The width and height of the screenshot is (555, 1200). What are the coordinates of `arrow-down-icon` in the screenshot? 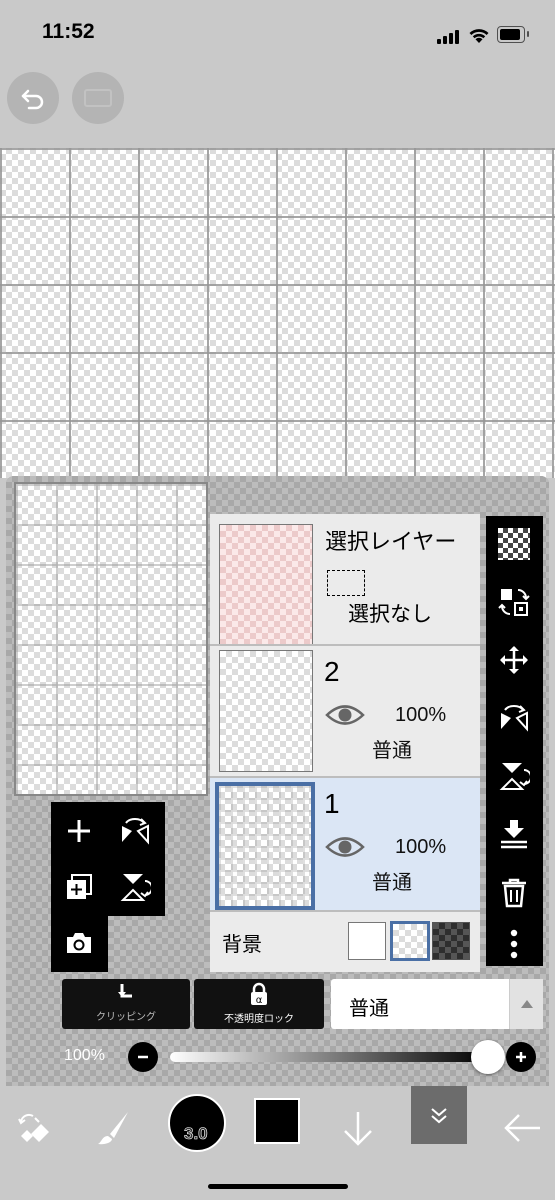 It's located at (358, 1129).